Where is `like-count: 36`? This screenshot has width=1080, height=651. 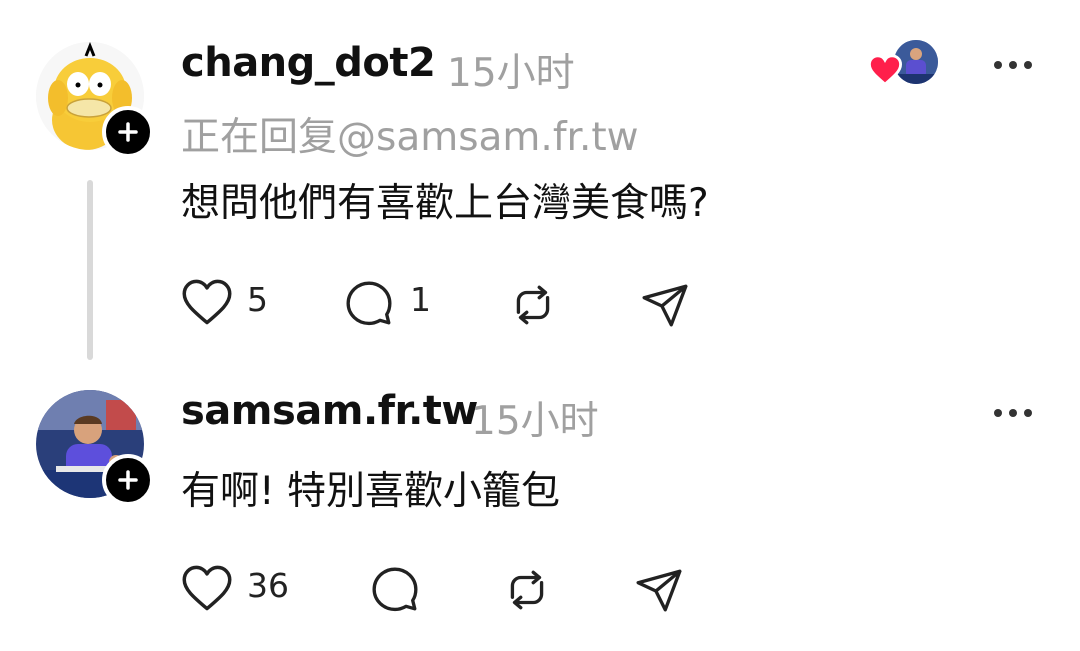 like-count: 36 is located at coordinates (268, 585).